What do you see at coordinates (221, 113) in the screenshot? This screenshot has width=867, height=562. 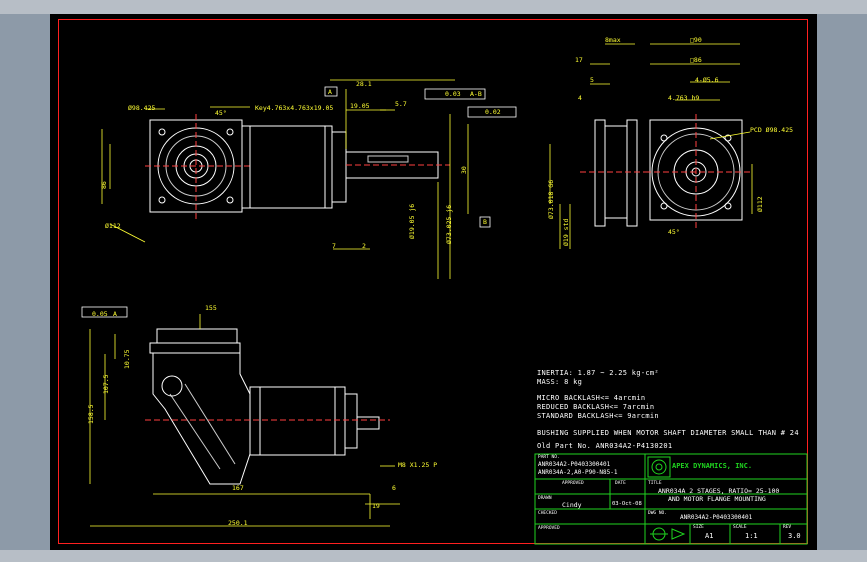 I see `dim-angle45: 45°` at bounding box center [221, 113].